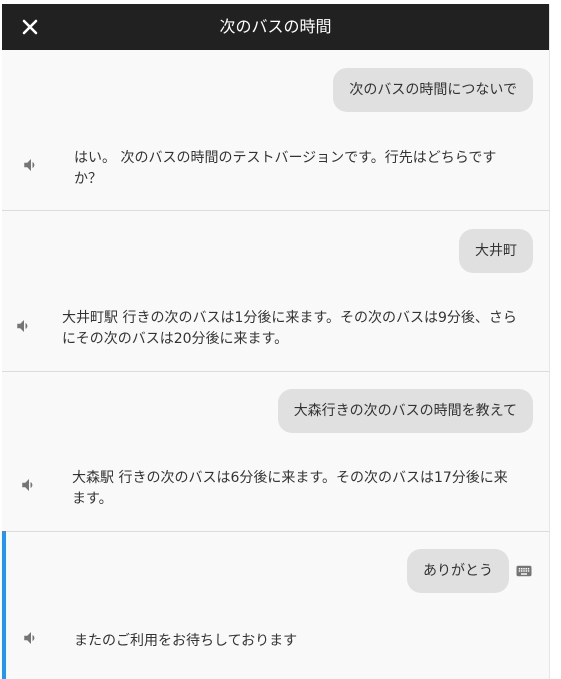 The height and width of the screenshot is (679, 561). What do you see at coordinates (405, 411) in the screenshot?
I see `user-message-bubble: 大森行きの次のバスの時間を教えて` at bounding box center [405, 411].